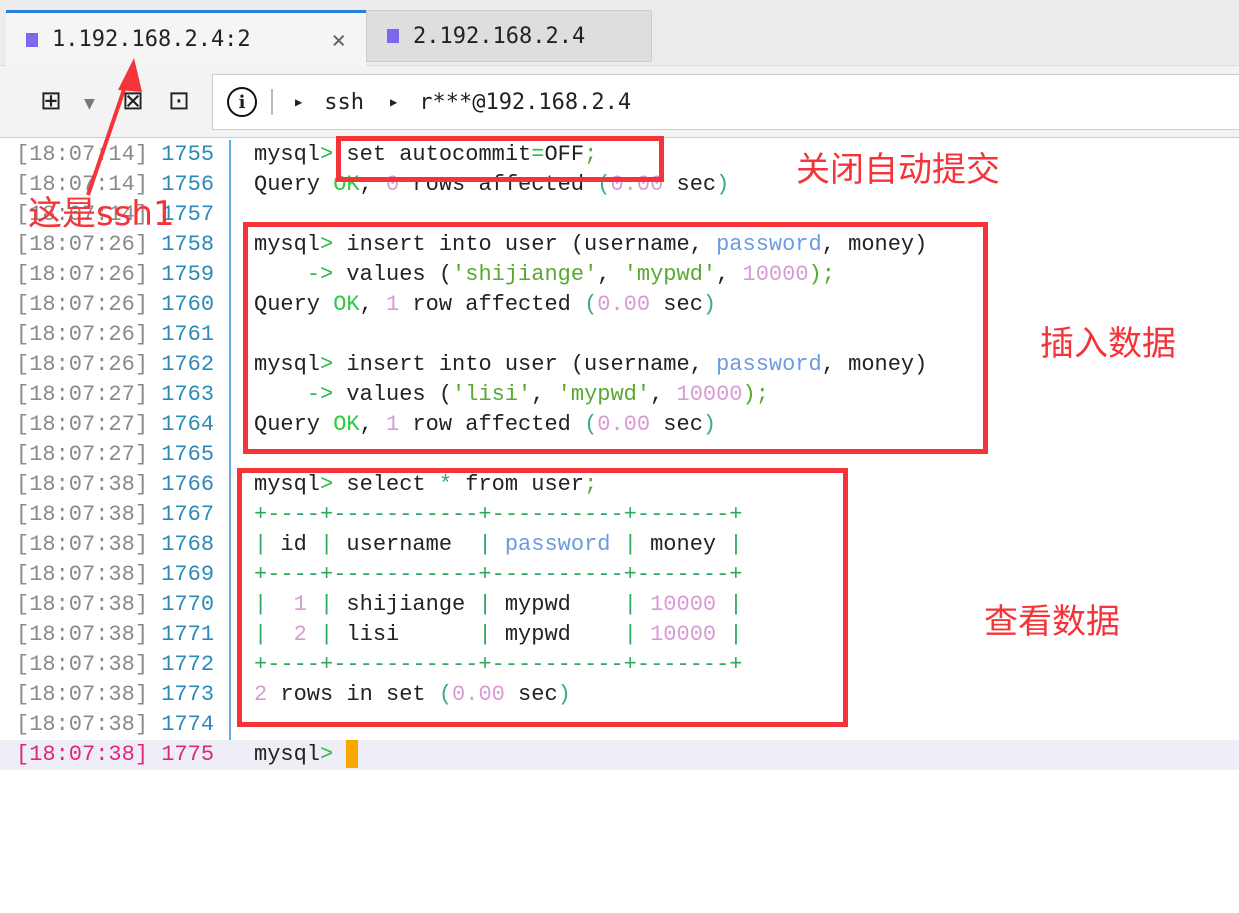  I want to click on line-gutter: [18:07:38] 1768, so click(123, 545).